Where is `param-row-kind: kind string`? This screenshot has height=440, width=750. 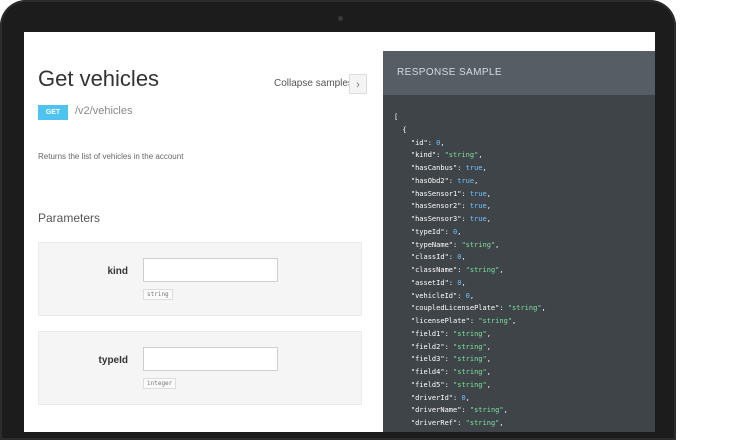
param-row-kind: kind string is located at coordinates (200, 279).